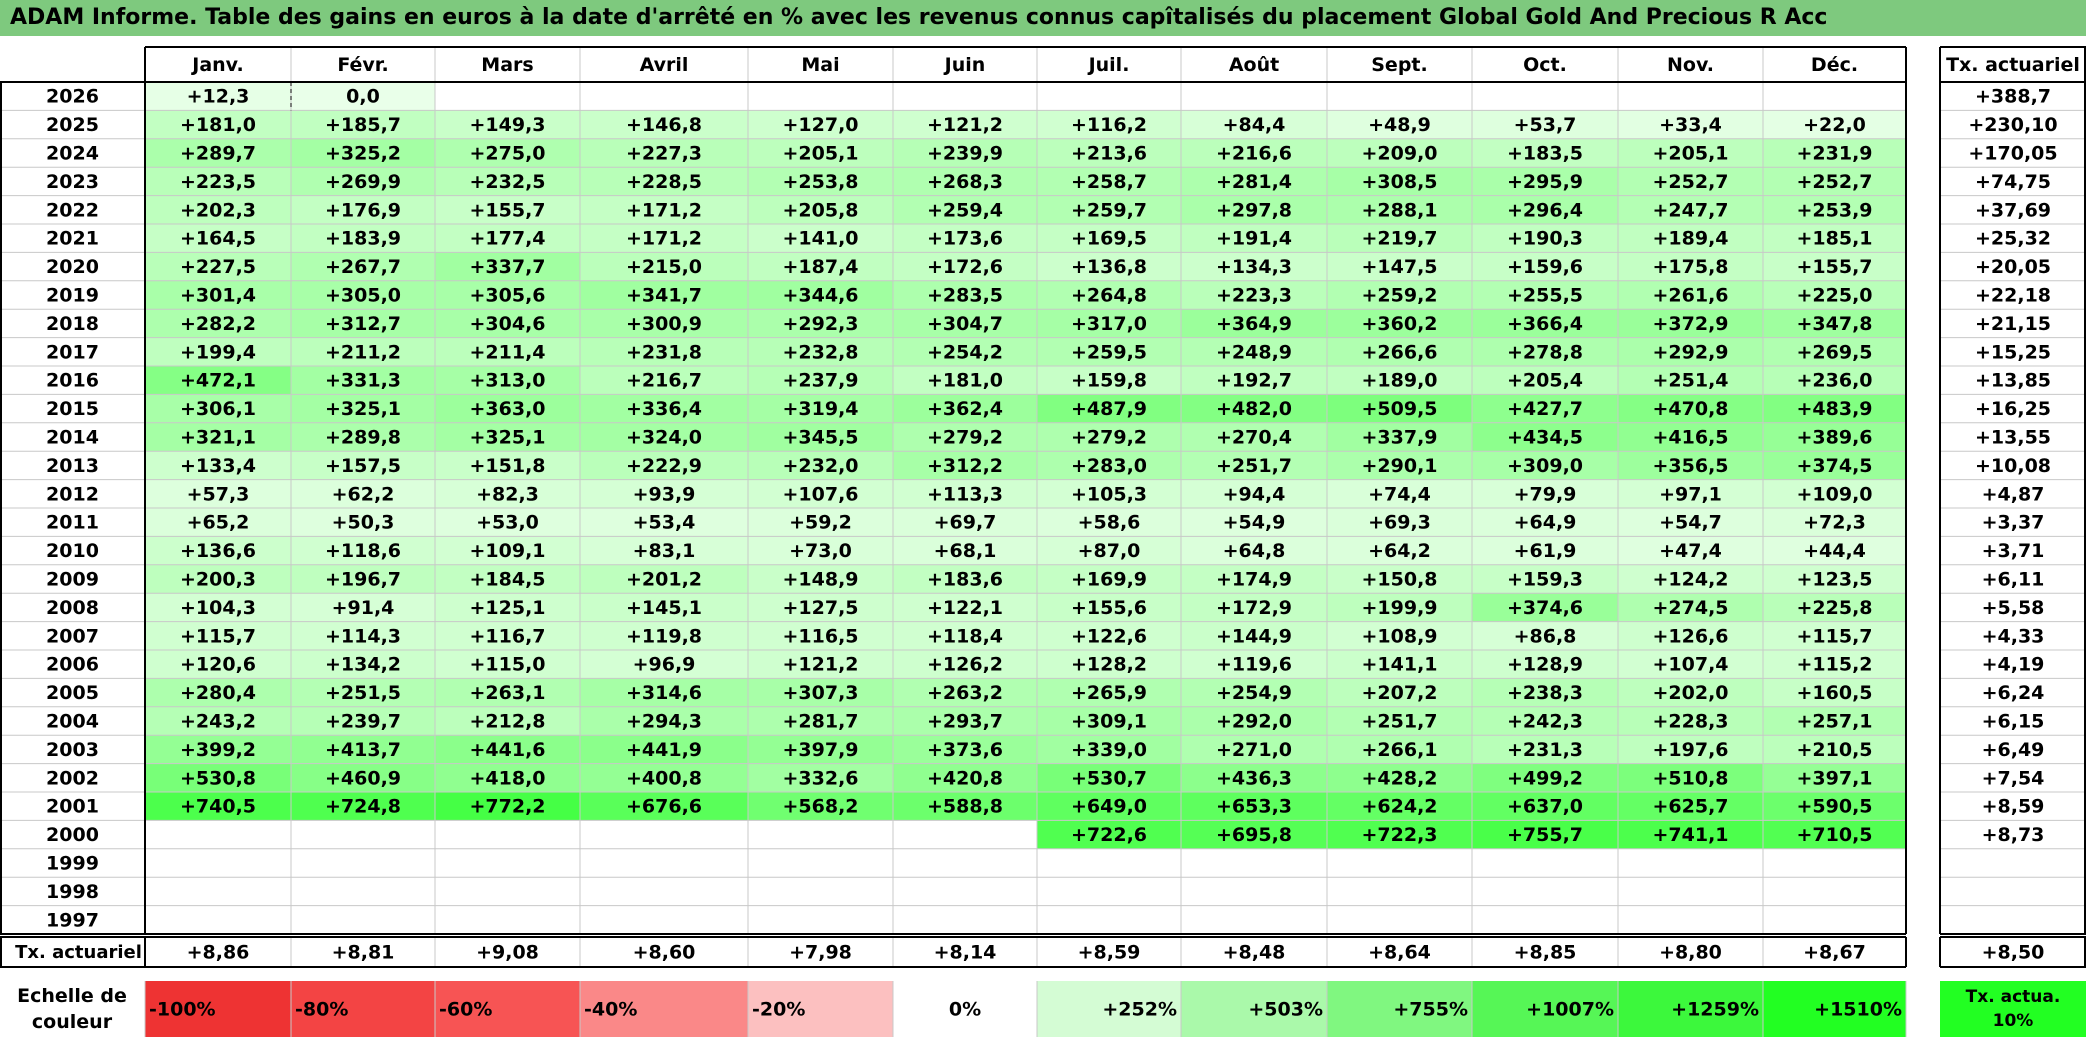 This screenshot has width=2086, height=1037. What do you see at coordinates (1690, 154) in the screenshot?
I see `table-cell-value: +205,1` at bounding box center [1690, 154].